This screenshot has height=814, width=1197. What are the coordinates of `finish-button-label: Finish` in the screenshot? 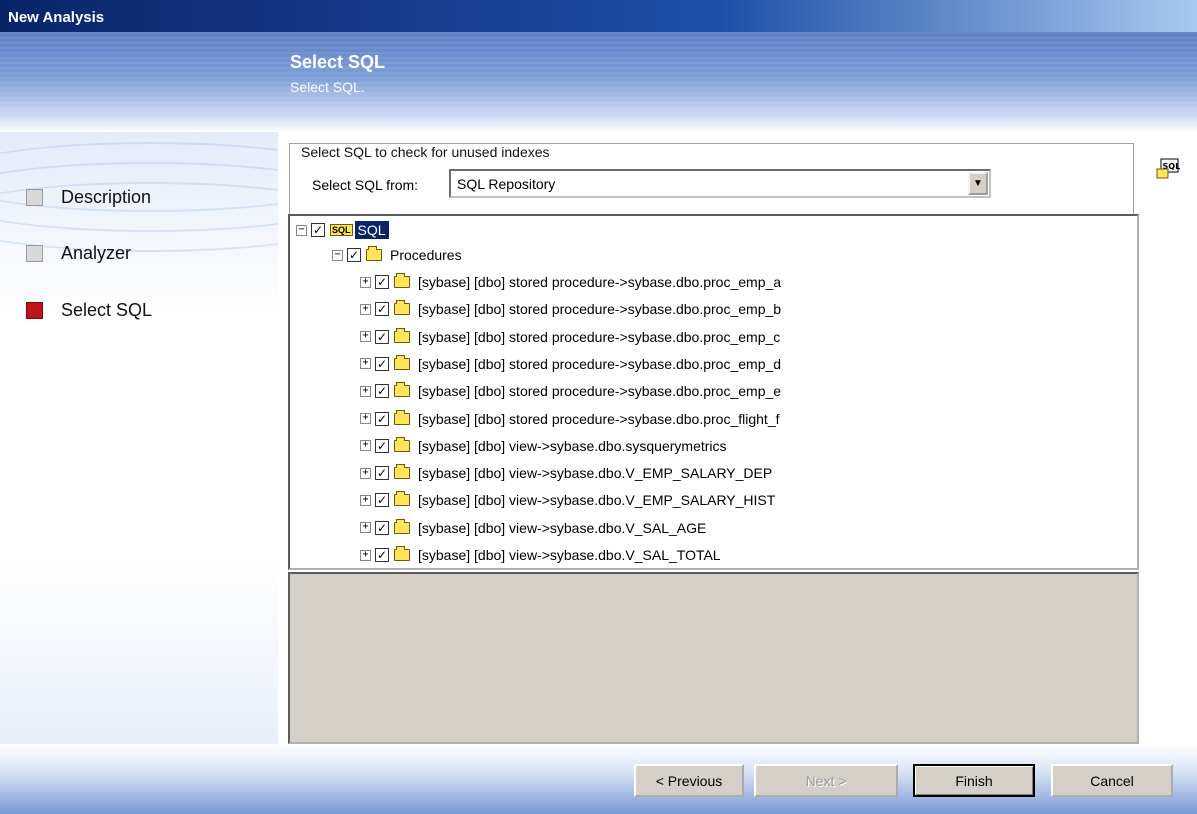 It's located at (974, 780).